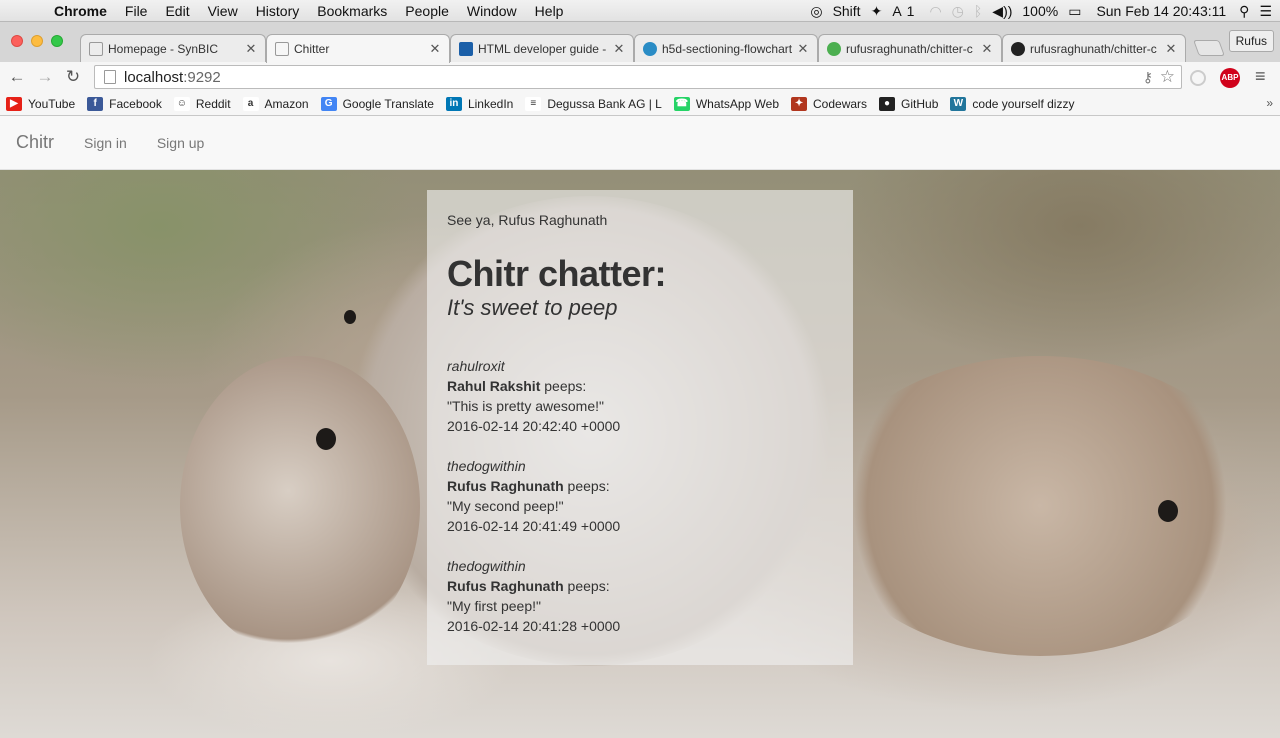 This screenshot has height=738, width=1280. What do you see at coordinates (532, 307) in the screenshot?
I see `page-tagline: It's sweet to peep` at bounding box center [532, 307].